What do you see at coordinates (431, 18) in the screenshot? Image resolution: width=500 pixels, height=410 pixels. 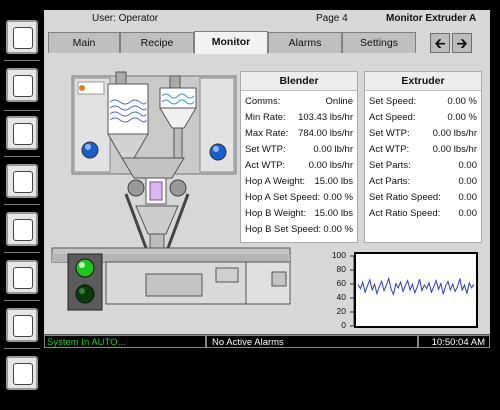 I see `screen-title: Monitor Extruder A` at bounding box center [431, 18].